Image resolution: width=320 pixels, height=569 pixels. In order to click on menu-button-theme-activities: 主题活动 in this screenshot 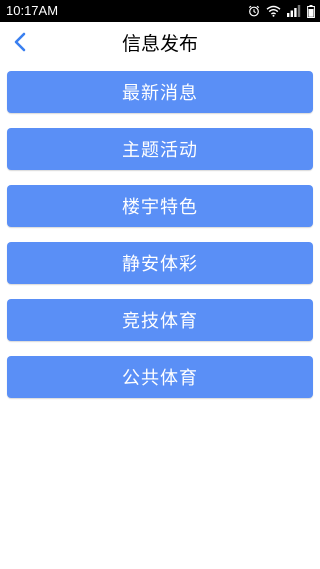, I will do `click(160, 149)`.